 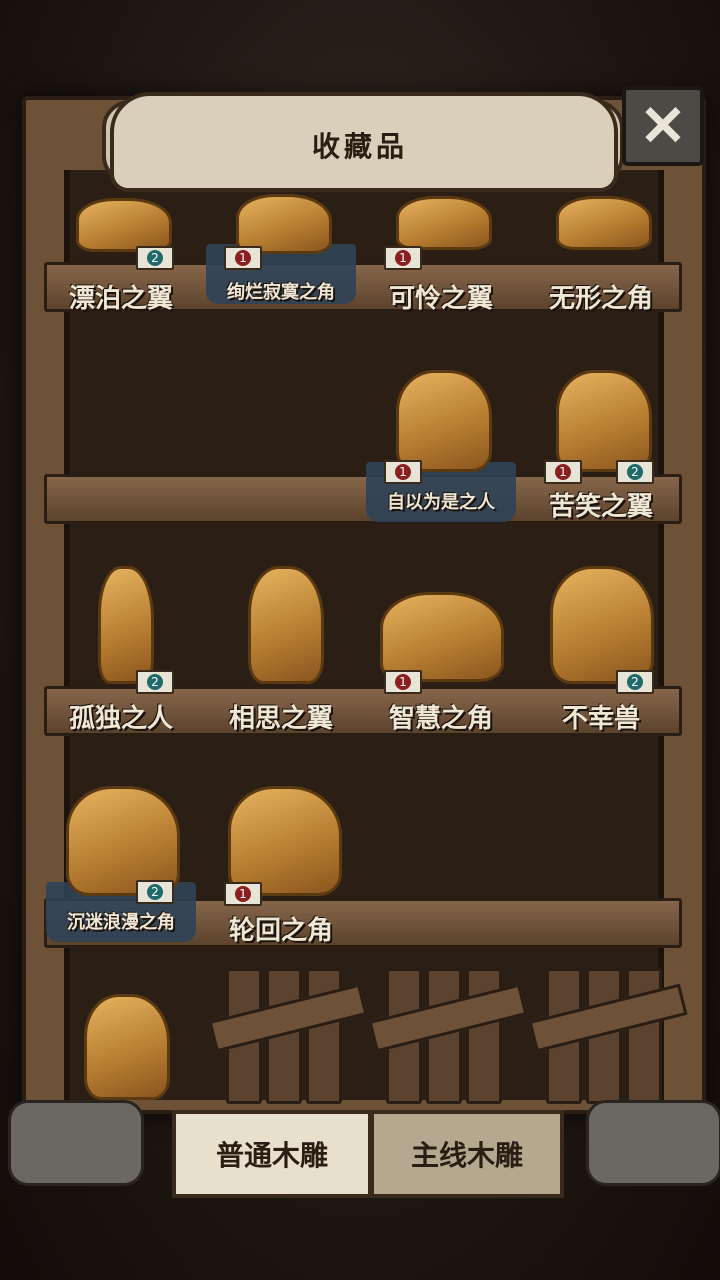 I want to click on collectible-item: 无形之角, so click(x=601, y=255).